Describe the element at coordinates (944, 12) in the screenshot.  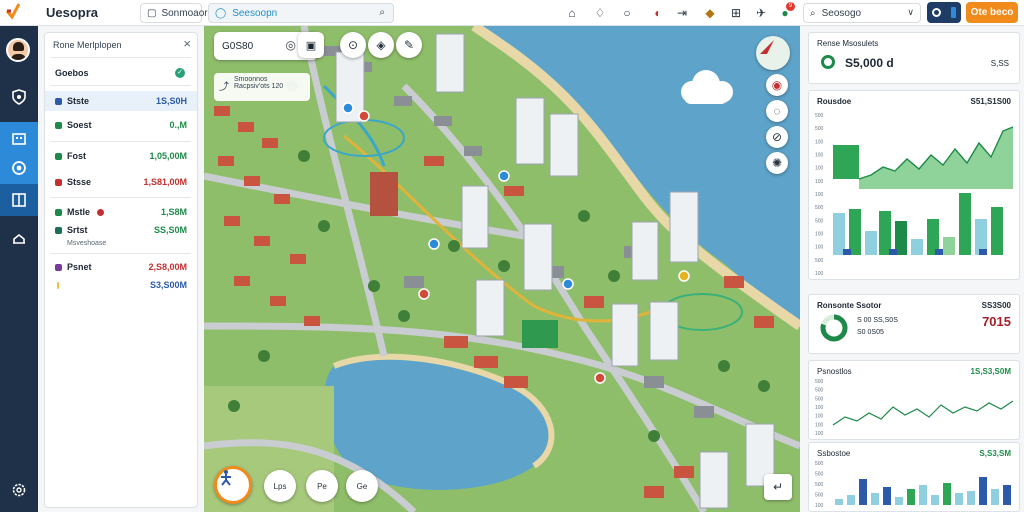
I see `view-toggle` at that location.